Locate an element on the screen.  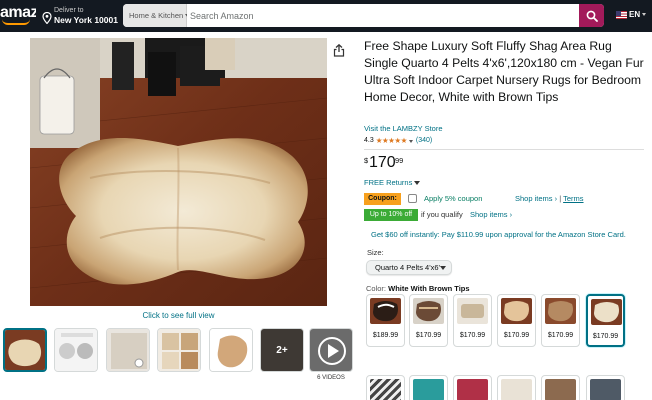
video-play-icon is located at coordinates (331, 350).